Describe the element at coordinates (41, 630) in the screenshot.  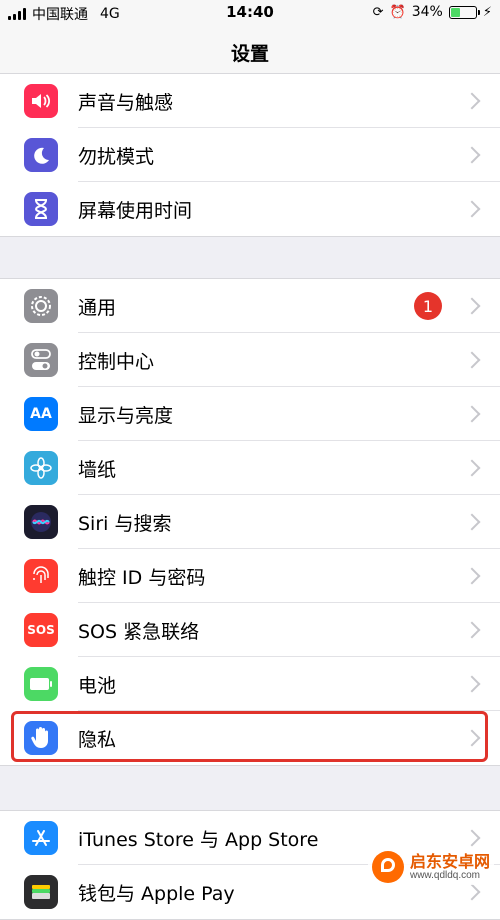
I see `sos-icon: SOS` at that location.